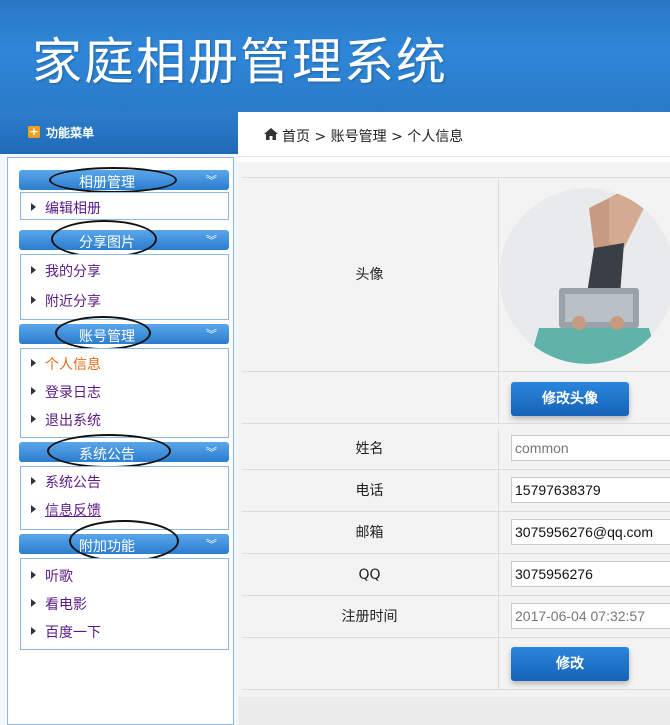 The height and width of the screenshot is (725, 670). I want to click on submit-button: 修改, so click(570, 664).